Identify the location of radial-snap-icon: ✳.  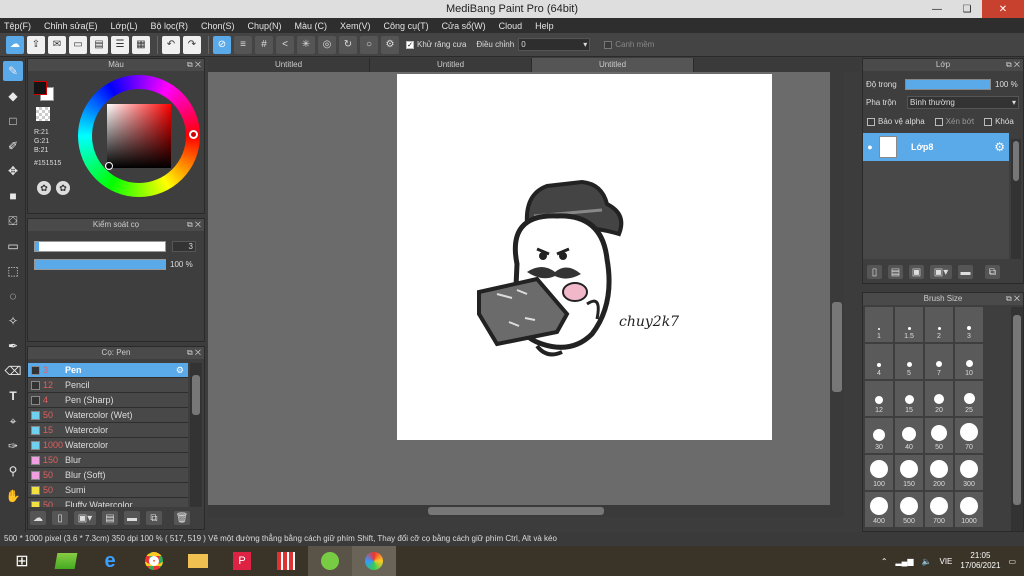
(306, 44).